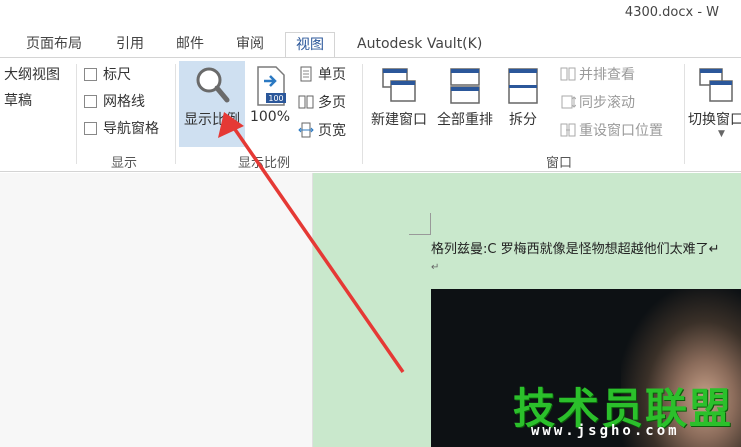 This screenshot has width=741, height=447. I want to click on one-page-icon, so click(306, 74).